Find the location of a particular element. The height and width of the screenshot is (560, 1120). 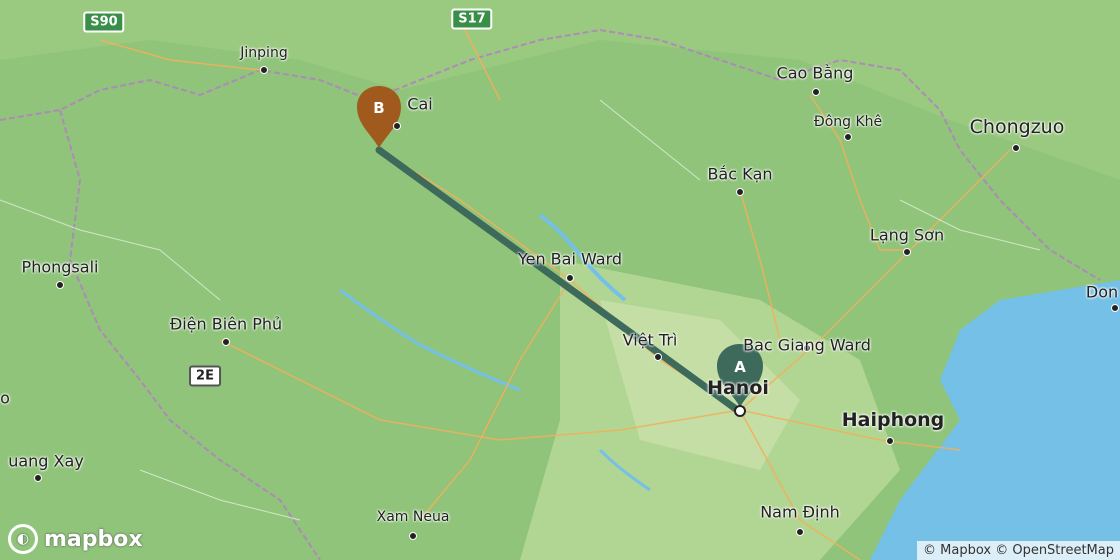

city-dot-nam-dinh is located at coordinates (800, 532).